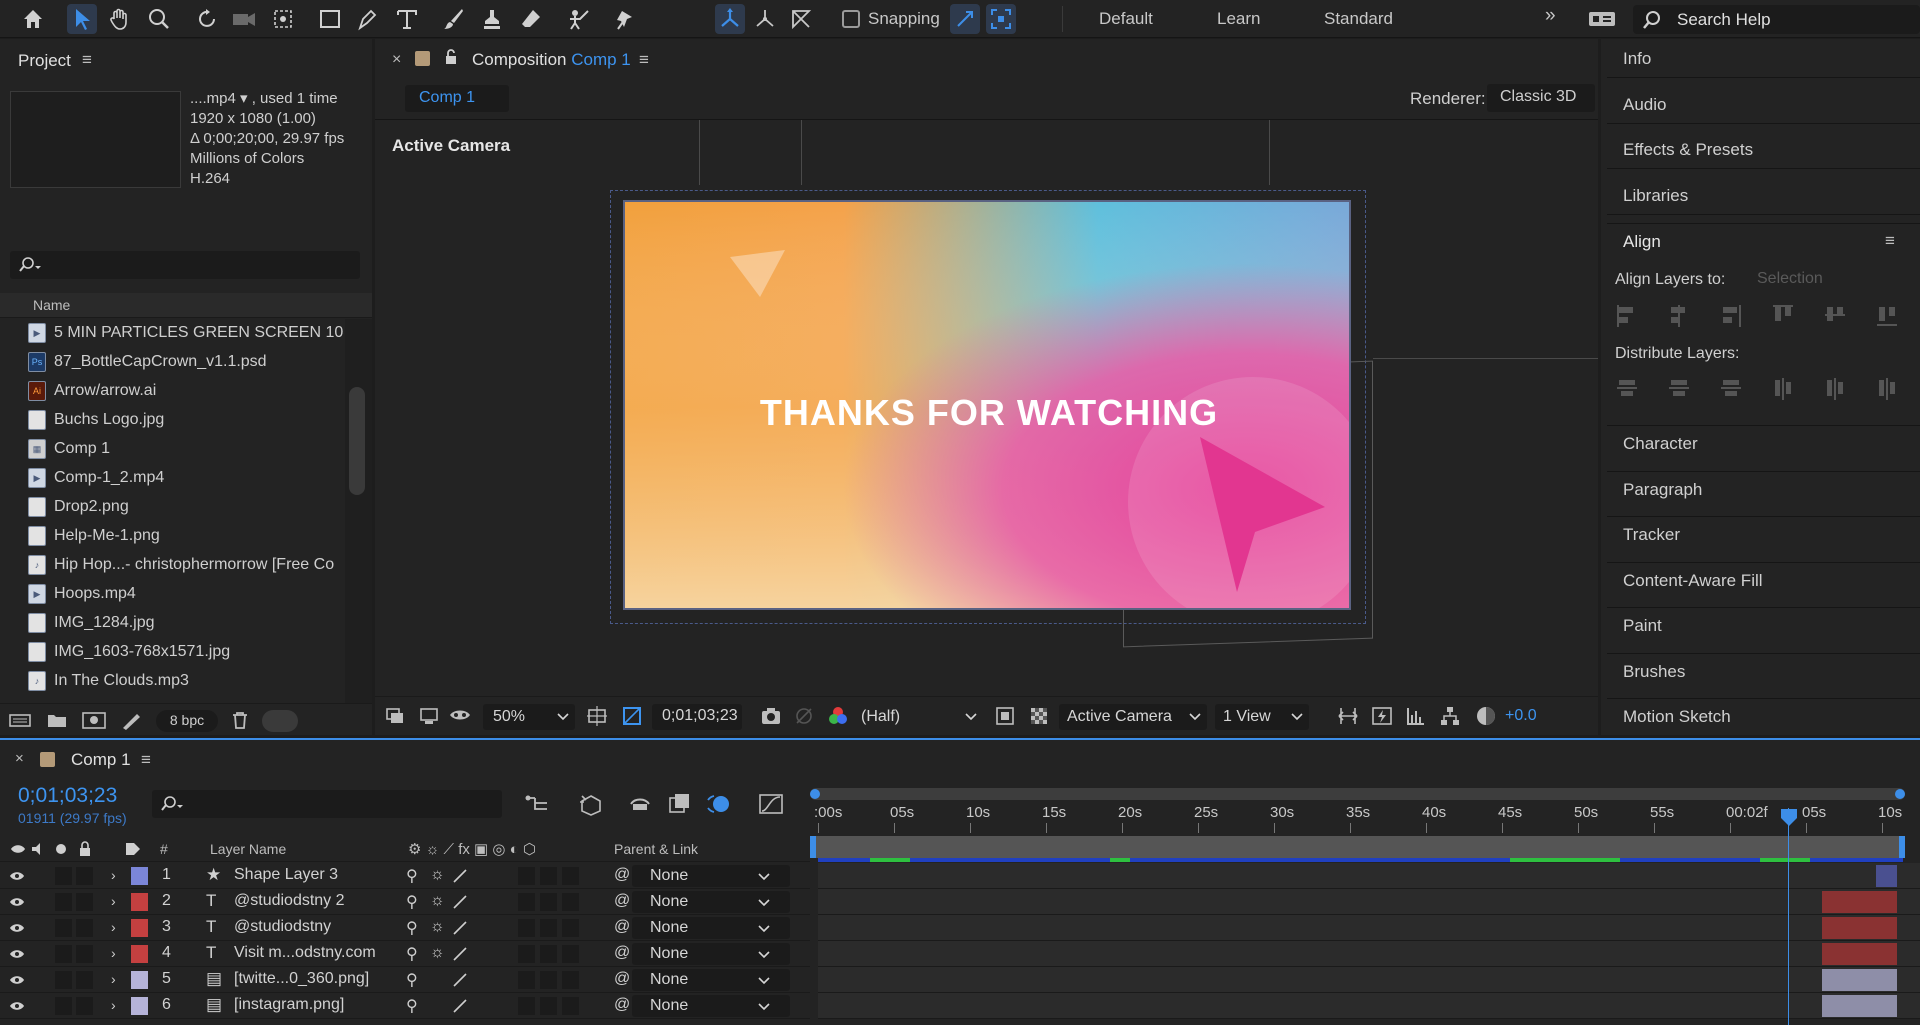 Image resolution: width=1920 pixels, height=1025 pixels. Describe the element at coordinates (1382, 716) in the screenshot. I see `fast-previews-icon` at that location.